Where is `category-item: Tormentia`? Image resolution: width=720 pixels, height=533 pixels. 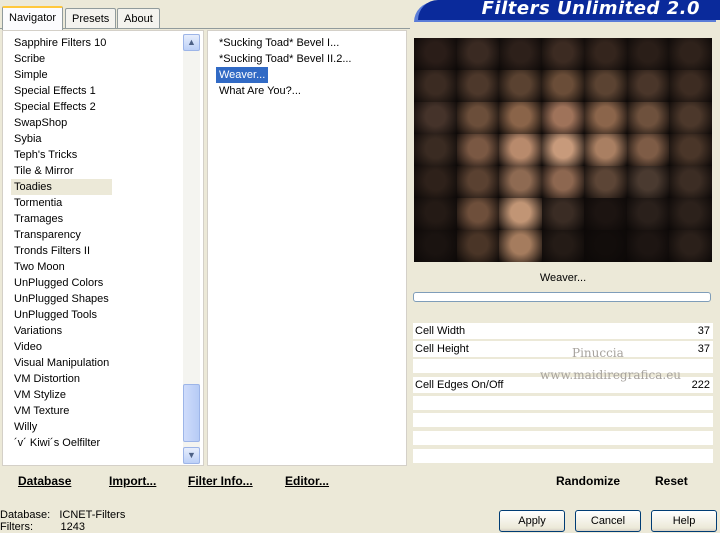
category-item: Tormentia is located at coordinates (61, 203).